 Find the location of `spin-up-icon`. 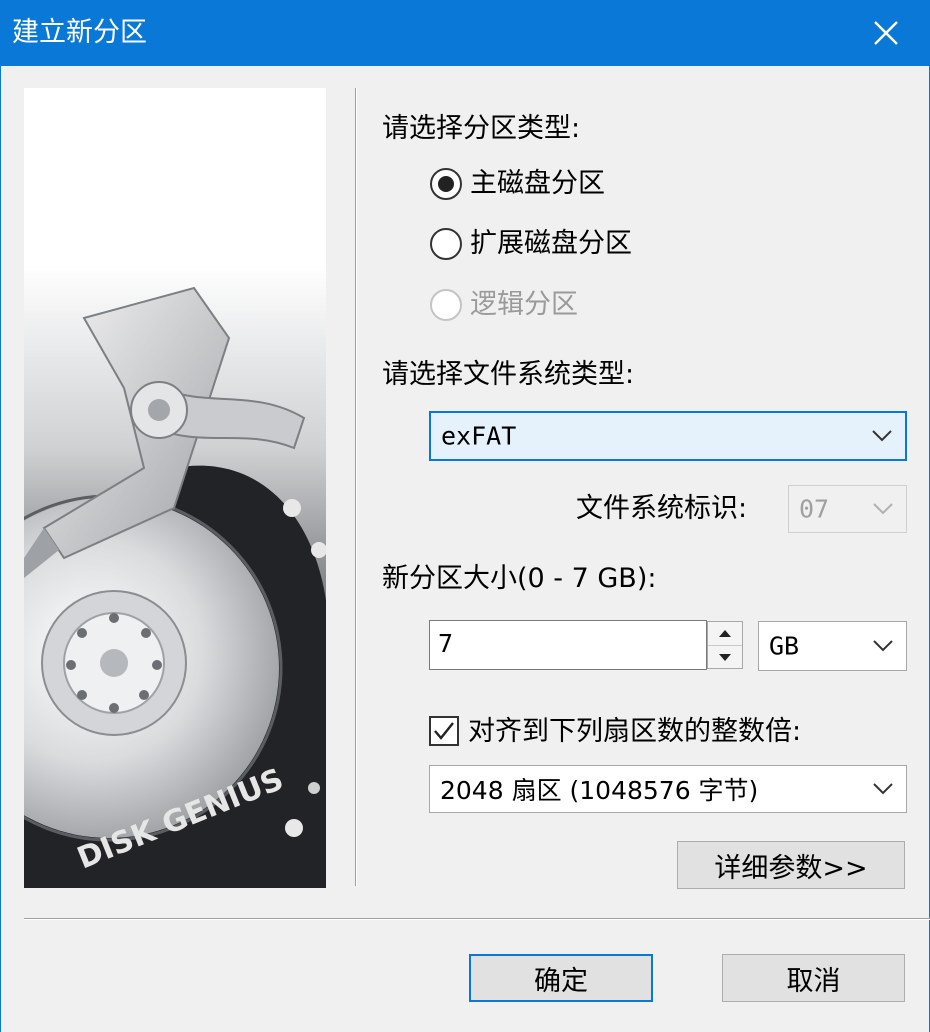

spin-up-icon is located at coordinates (725, 633).